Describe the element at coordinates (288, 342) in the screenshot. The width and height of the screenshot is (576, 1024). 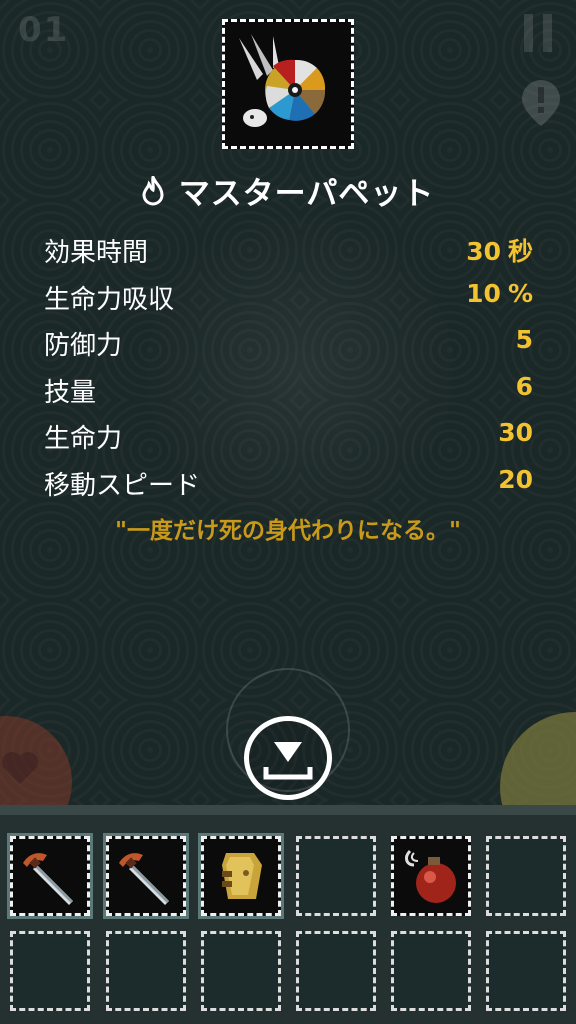
I see `stat-row-defense: 防御力 5` at that location.